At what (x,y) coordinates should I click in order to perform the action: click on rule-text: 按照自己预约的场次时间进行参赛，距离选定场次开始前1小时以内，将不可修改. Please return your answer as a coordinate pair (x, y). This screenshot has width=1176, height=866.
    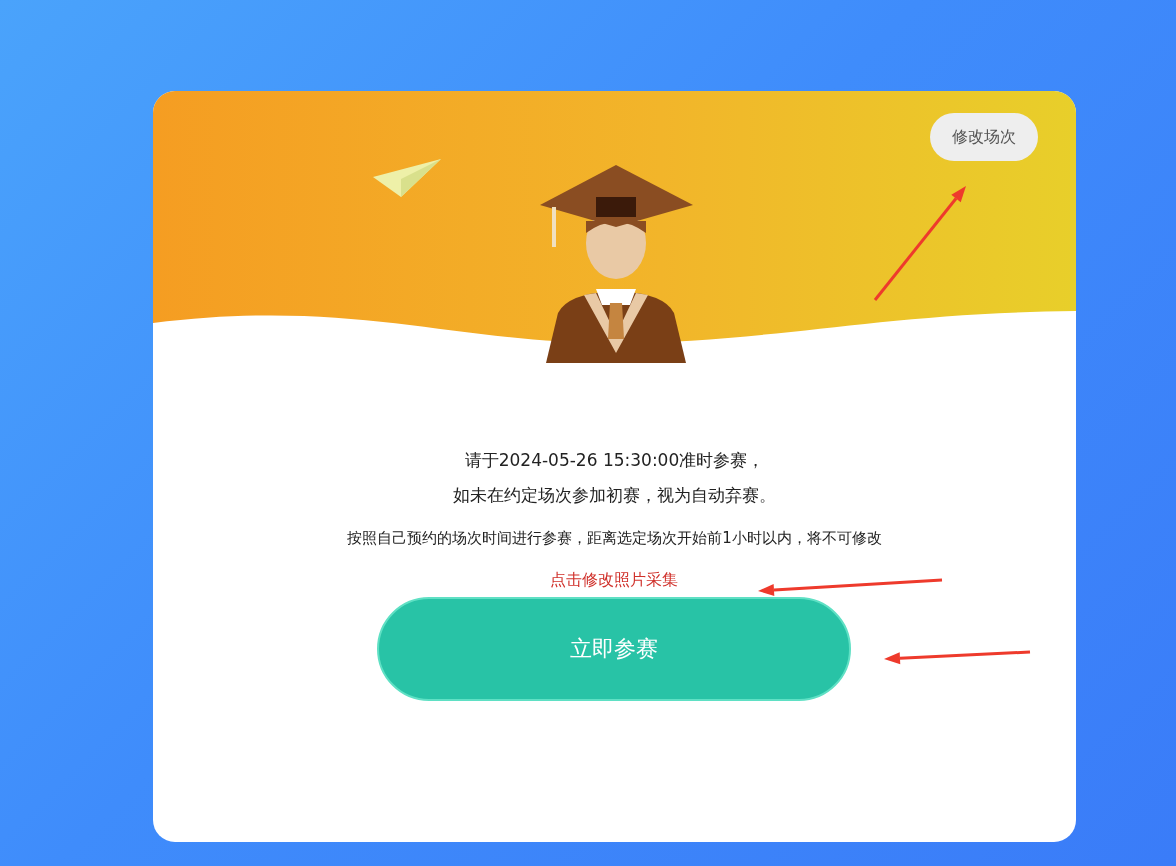
    Looking at the image, I should click on (614, 538).